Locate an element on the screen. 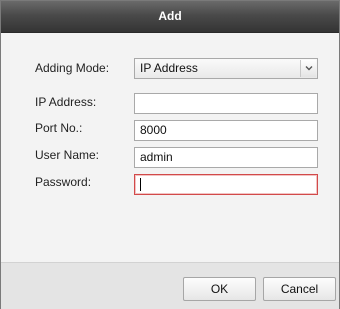  password-label: Password: is located at coordinates (63, 182).